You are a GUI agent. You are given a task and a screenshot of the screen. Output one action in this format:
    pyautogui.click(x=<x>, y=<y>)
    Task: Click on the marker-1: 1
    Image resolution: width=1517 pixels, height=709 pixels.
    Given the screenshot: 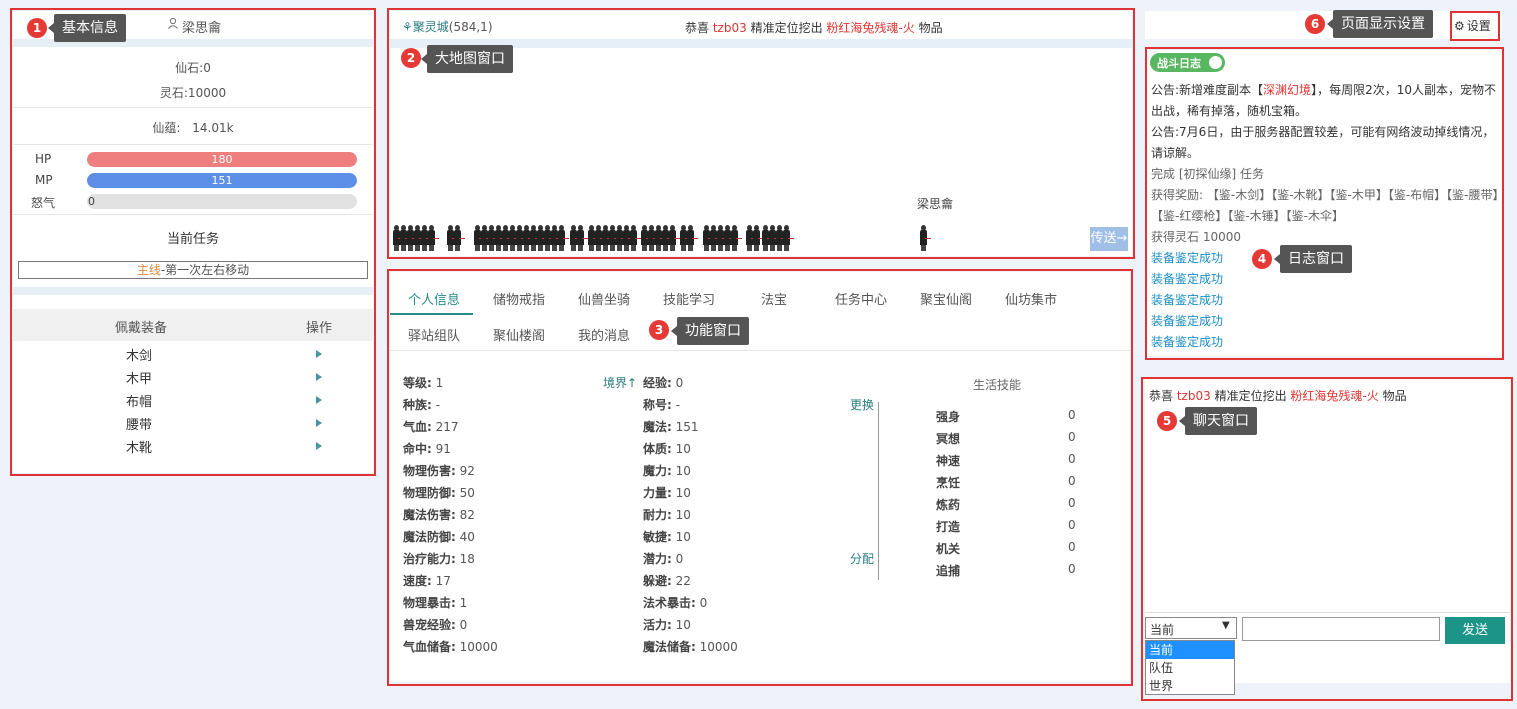 What is the action you would take?
    pyautogui.click(x=37, y=28)
    